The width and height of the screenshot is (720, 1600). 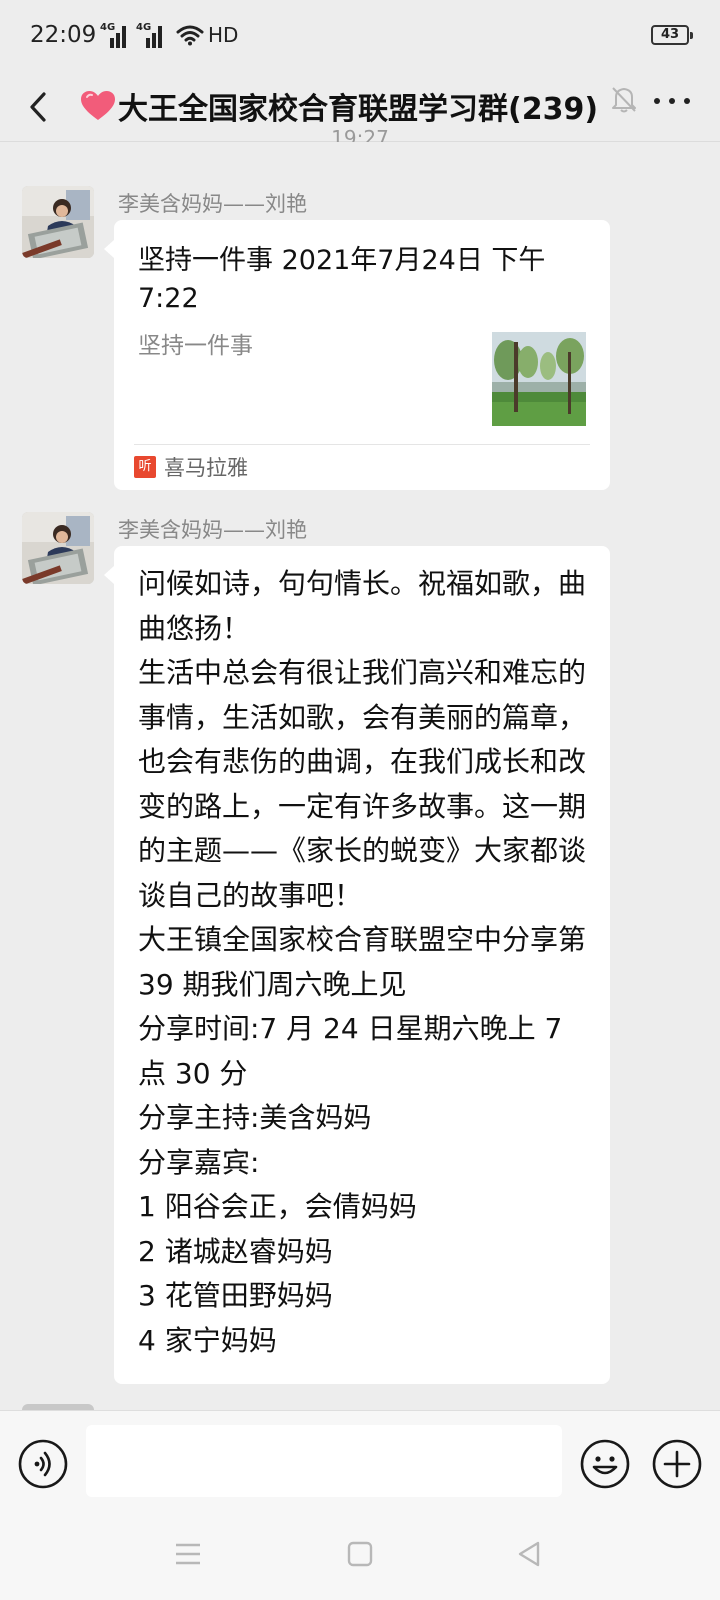 I want to click on chevron-left-icon, so click(x=38, y=107).